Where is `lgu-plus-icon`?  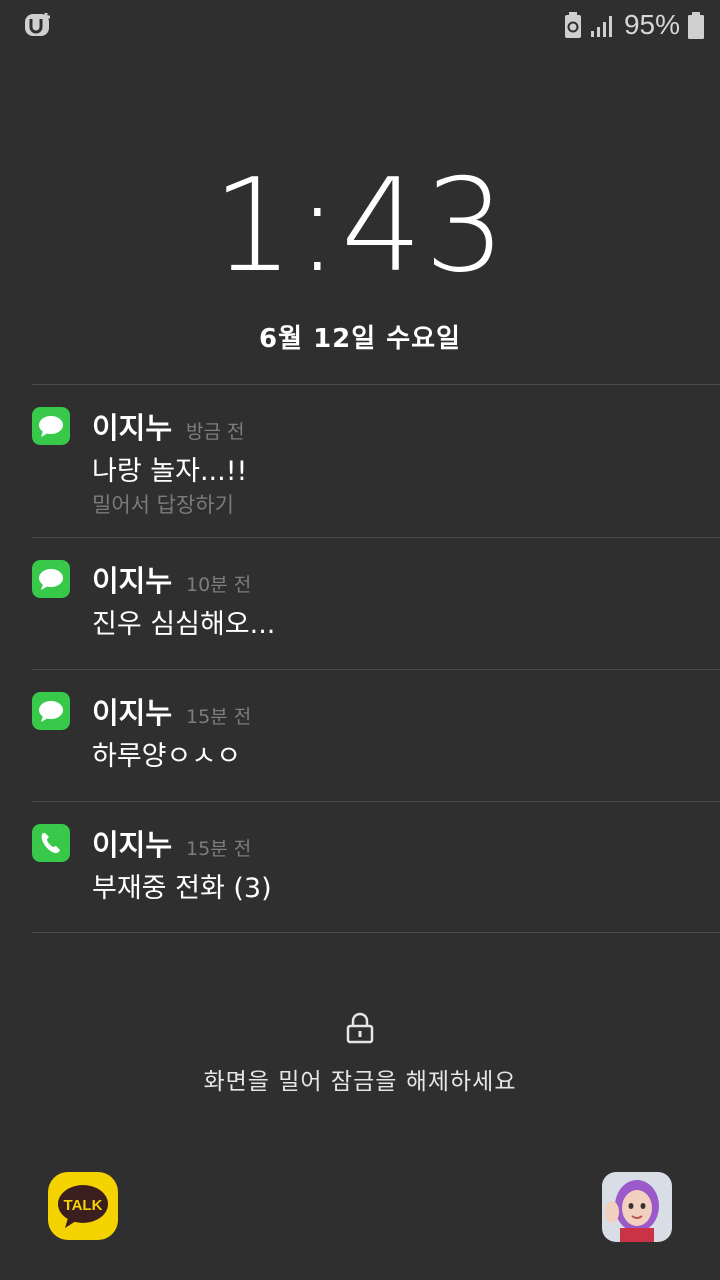 lgu-plus-icon is located at coordinates (37, 24).